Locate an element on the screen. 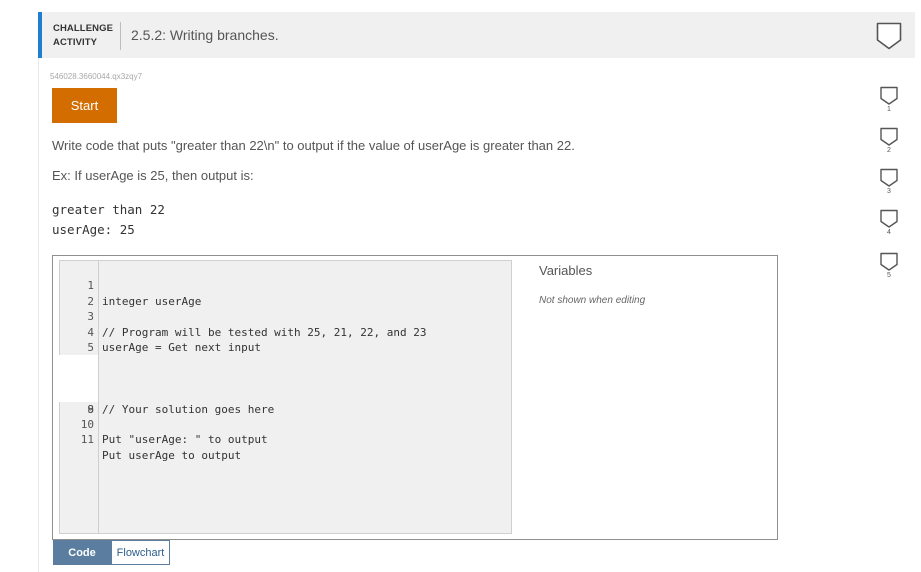  example-output-line: greater than 22 is located at coordinates (108, 209).